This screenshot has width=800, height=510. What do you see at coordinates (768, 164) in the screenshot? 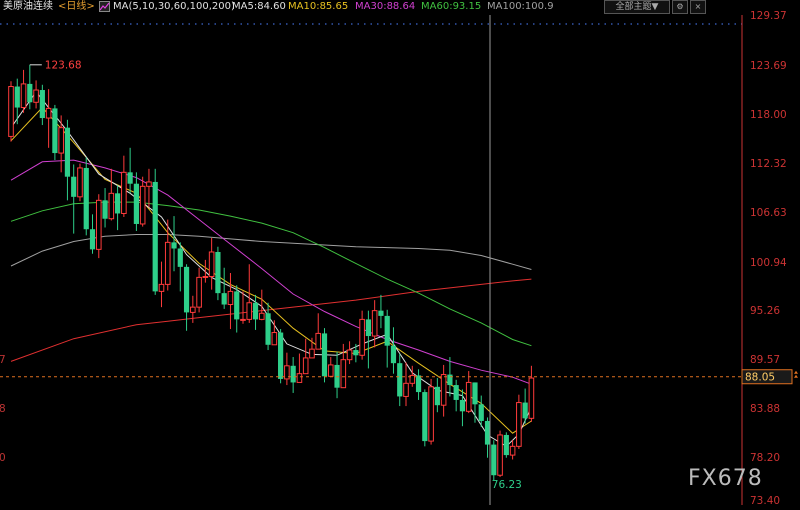
I see `price-tick-label: 112.32` at bounding box center [768, 164].